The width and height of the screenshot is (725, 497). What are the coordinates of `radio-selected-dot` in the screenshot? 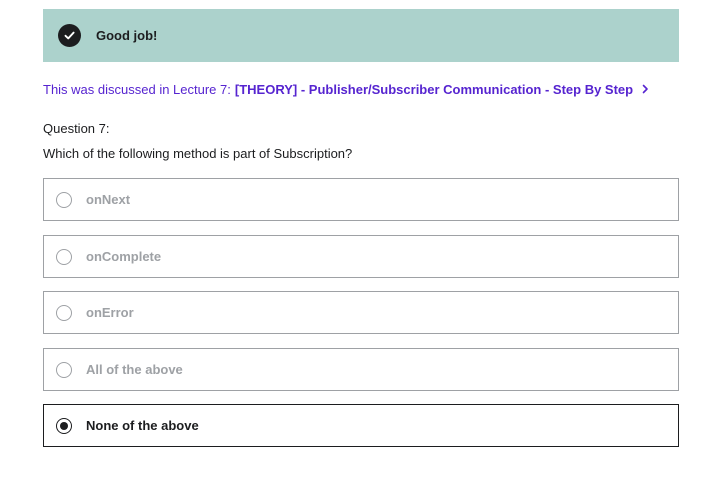 It's located at (64, 425).